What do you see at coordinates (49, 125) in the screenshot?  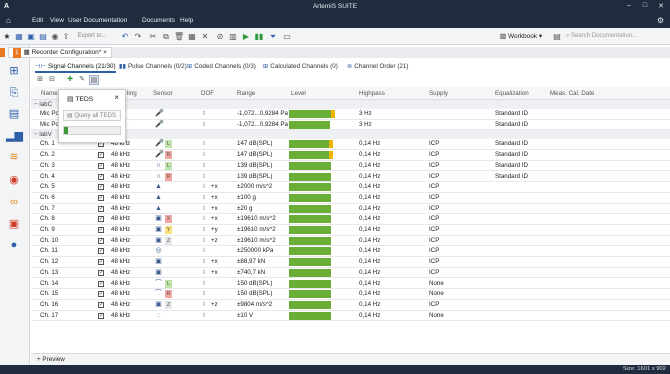 I see `channel-name: Mic Po` at bounding box center [49, 125].